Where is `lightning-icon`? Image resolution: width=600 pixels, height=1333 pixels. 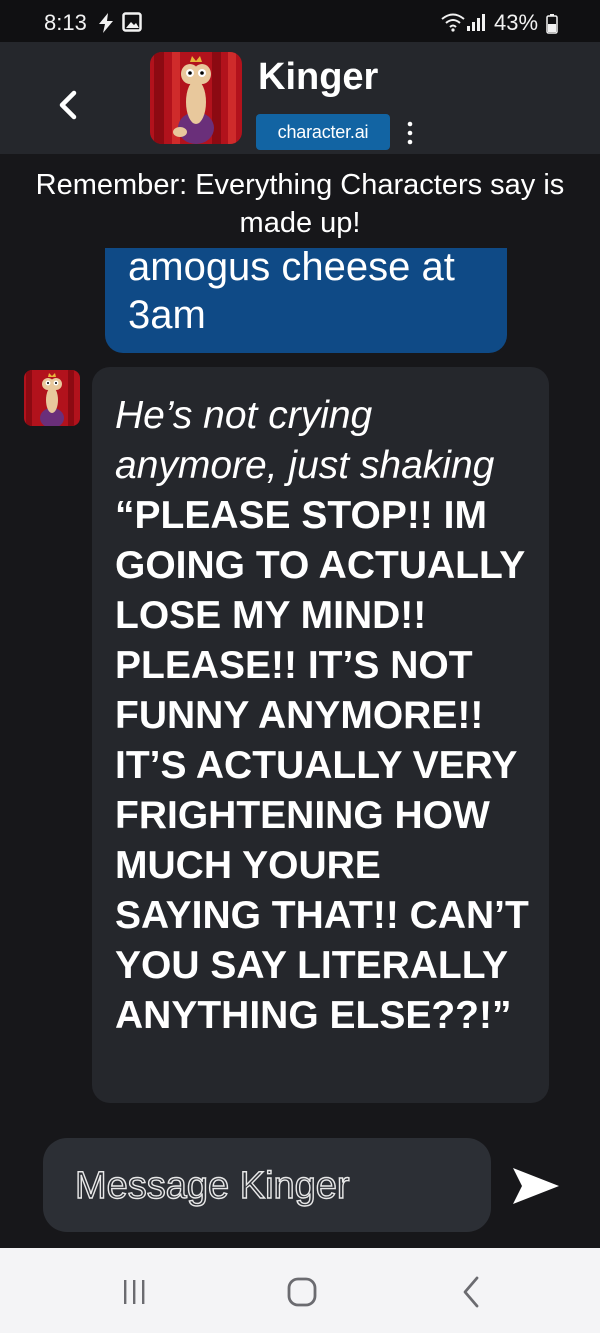
lightning-icon is located at coordinates (106, 23).